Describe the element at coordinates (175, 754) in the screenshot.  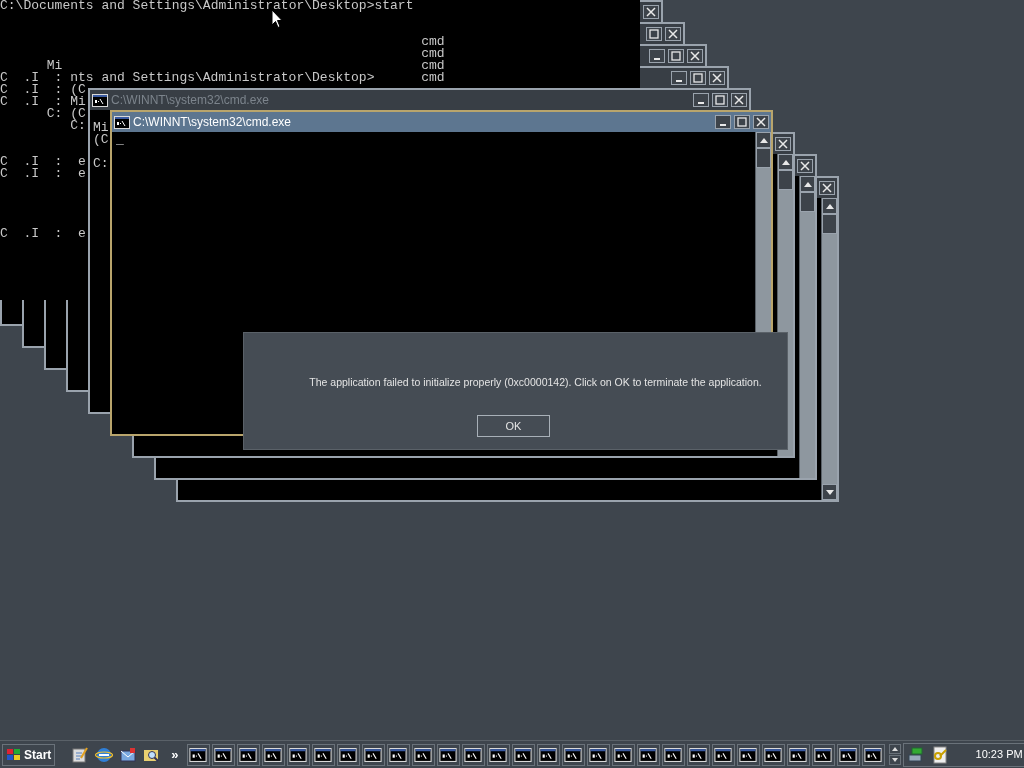
I see `more-chevron: »` at that location.